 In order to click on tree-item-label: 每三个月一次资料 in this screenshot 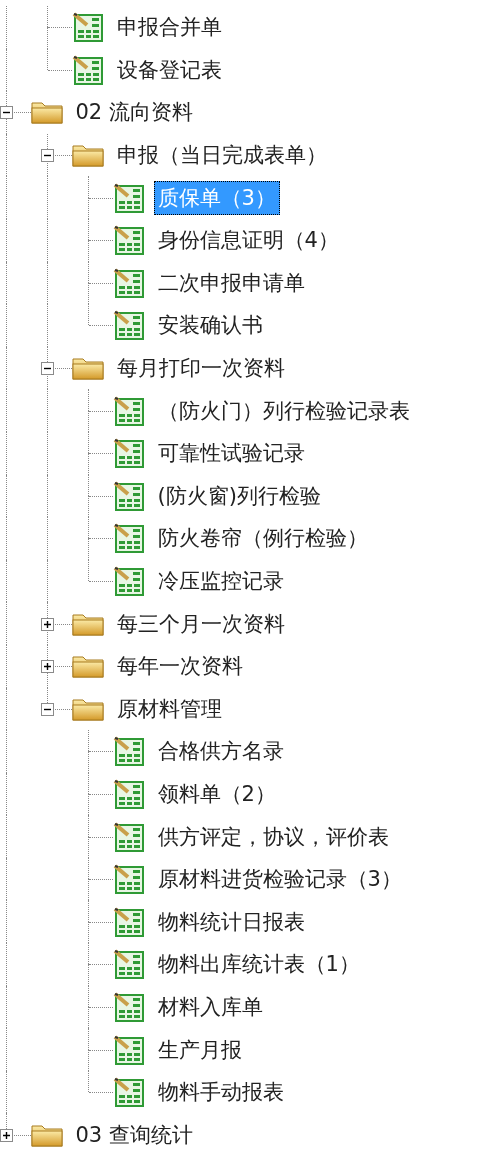, I will do `click(200, 623)`.